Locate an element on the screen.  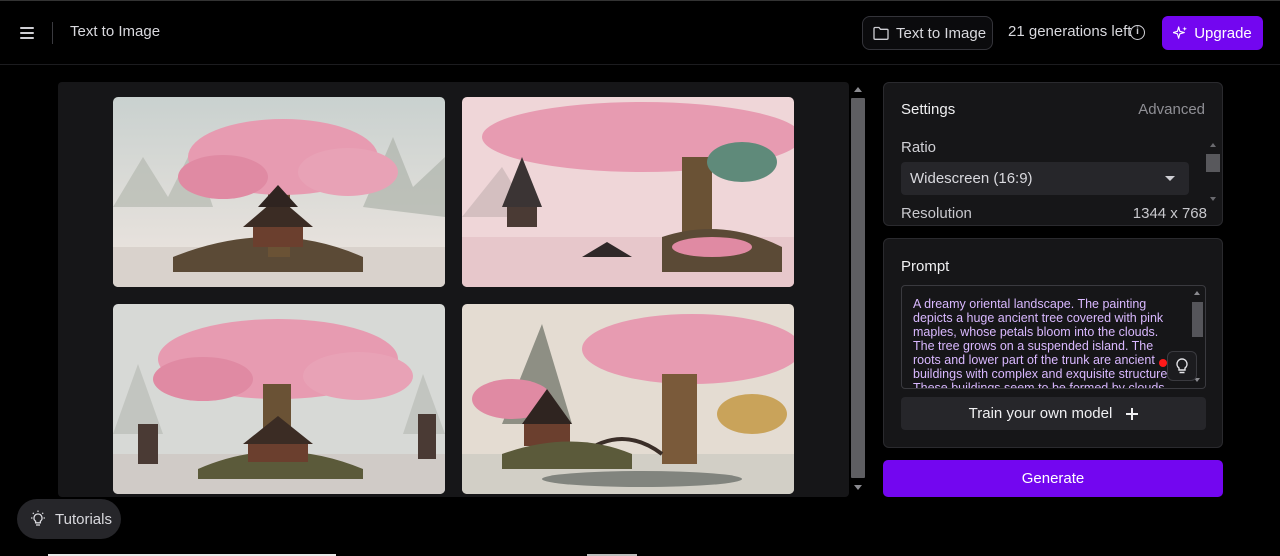
train-model-label: Train your own model is located at coordinates (1040, 413).